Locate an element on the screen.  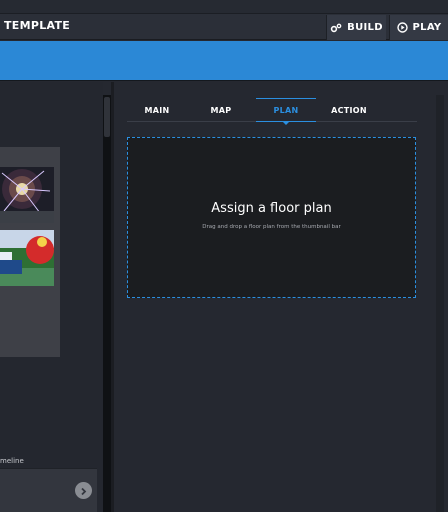
panel-divider is located at coordinates (112, 297).